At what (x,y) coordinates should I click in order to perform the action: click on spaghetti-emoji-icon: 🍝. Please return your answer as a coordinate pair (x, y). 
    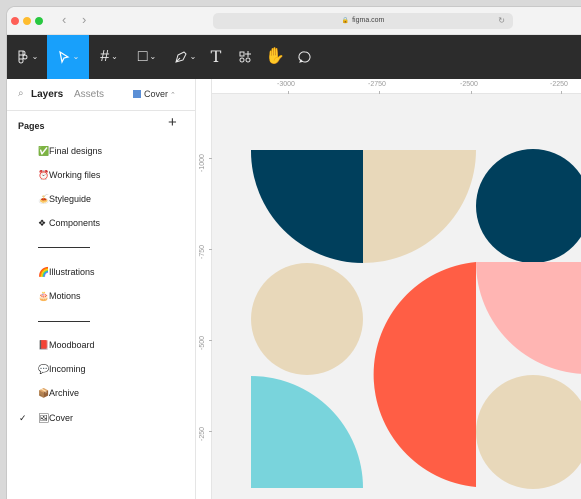
    Looking at the image, I should click on (44, 199).